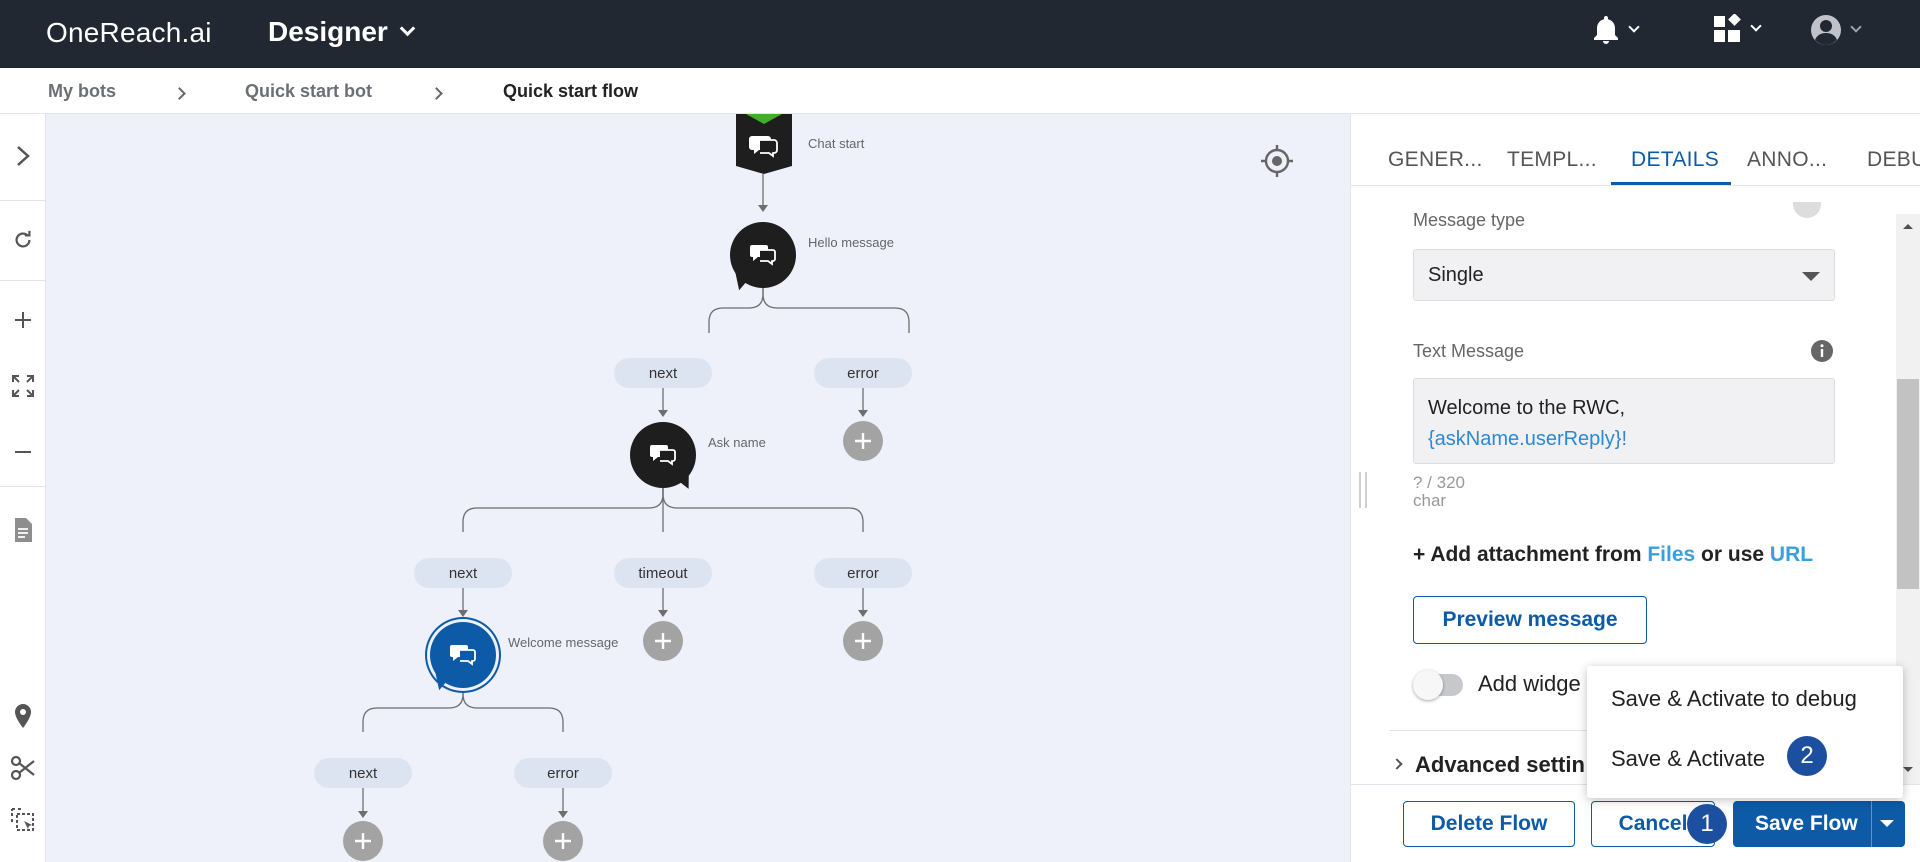  I want to click on crosshair-icon, so click(1277, 161).